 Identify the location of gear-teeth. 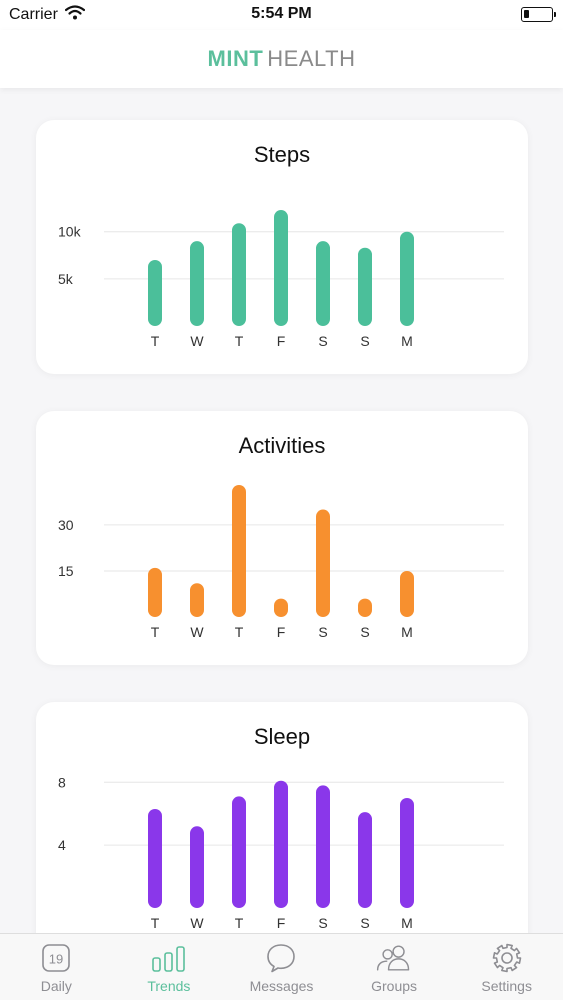
(506, 958).